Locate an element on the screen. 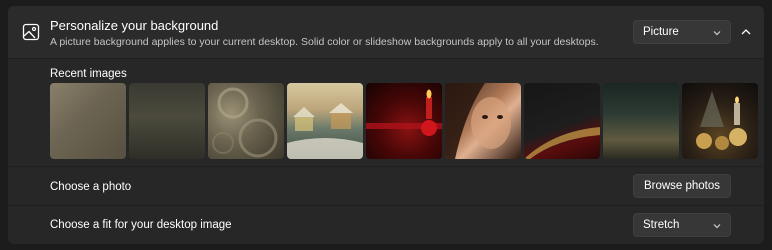  fit-value: Stretch is located at coordinates (661, 225).